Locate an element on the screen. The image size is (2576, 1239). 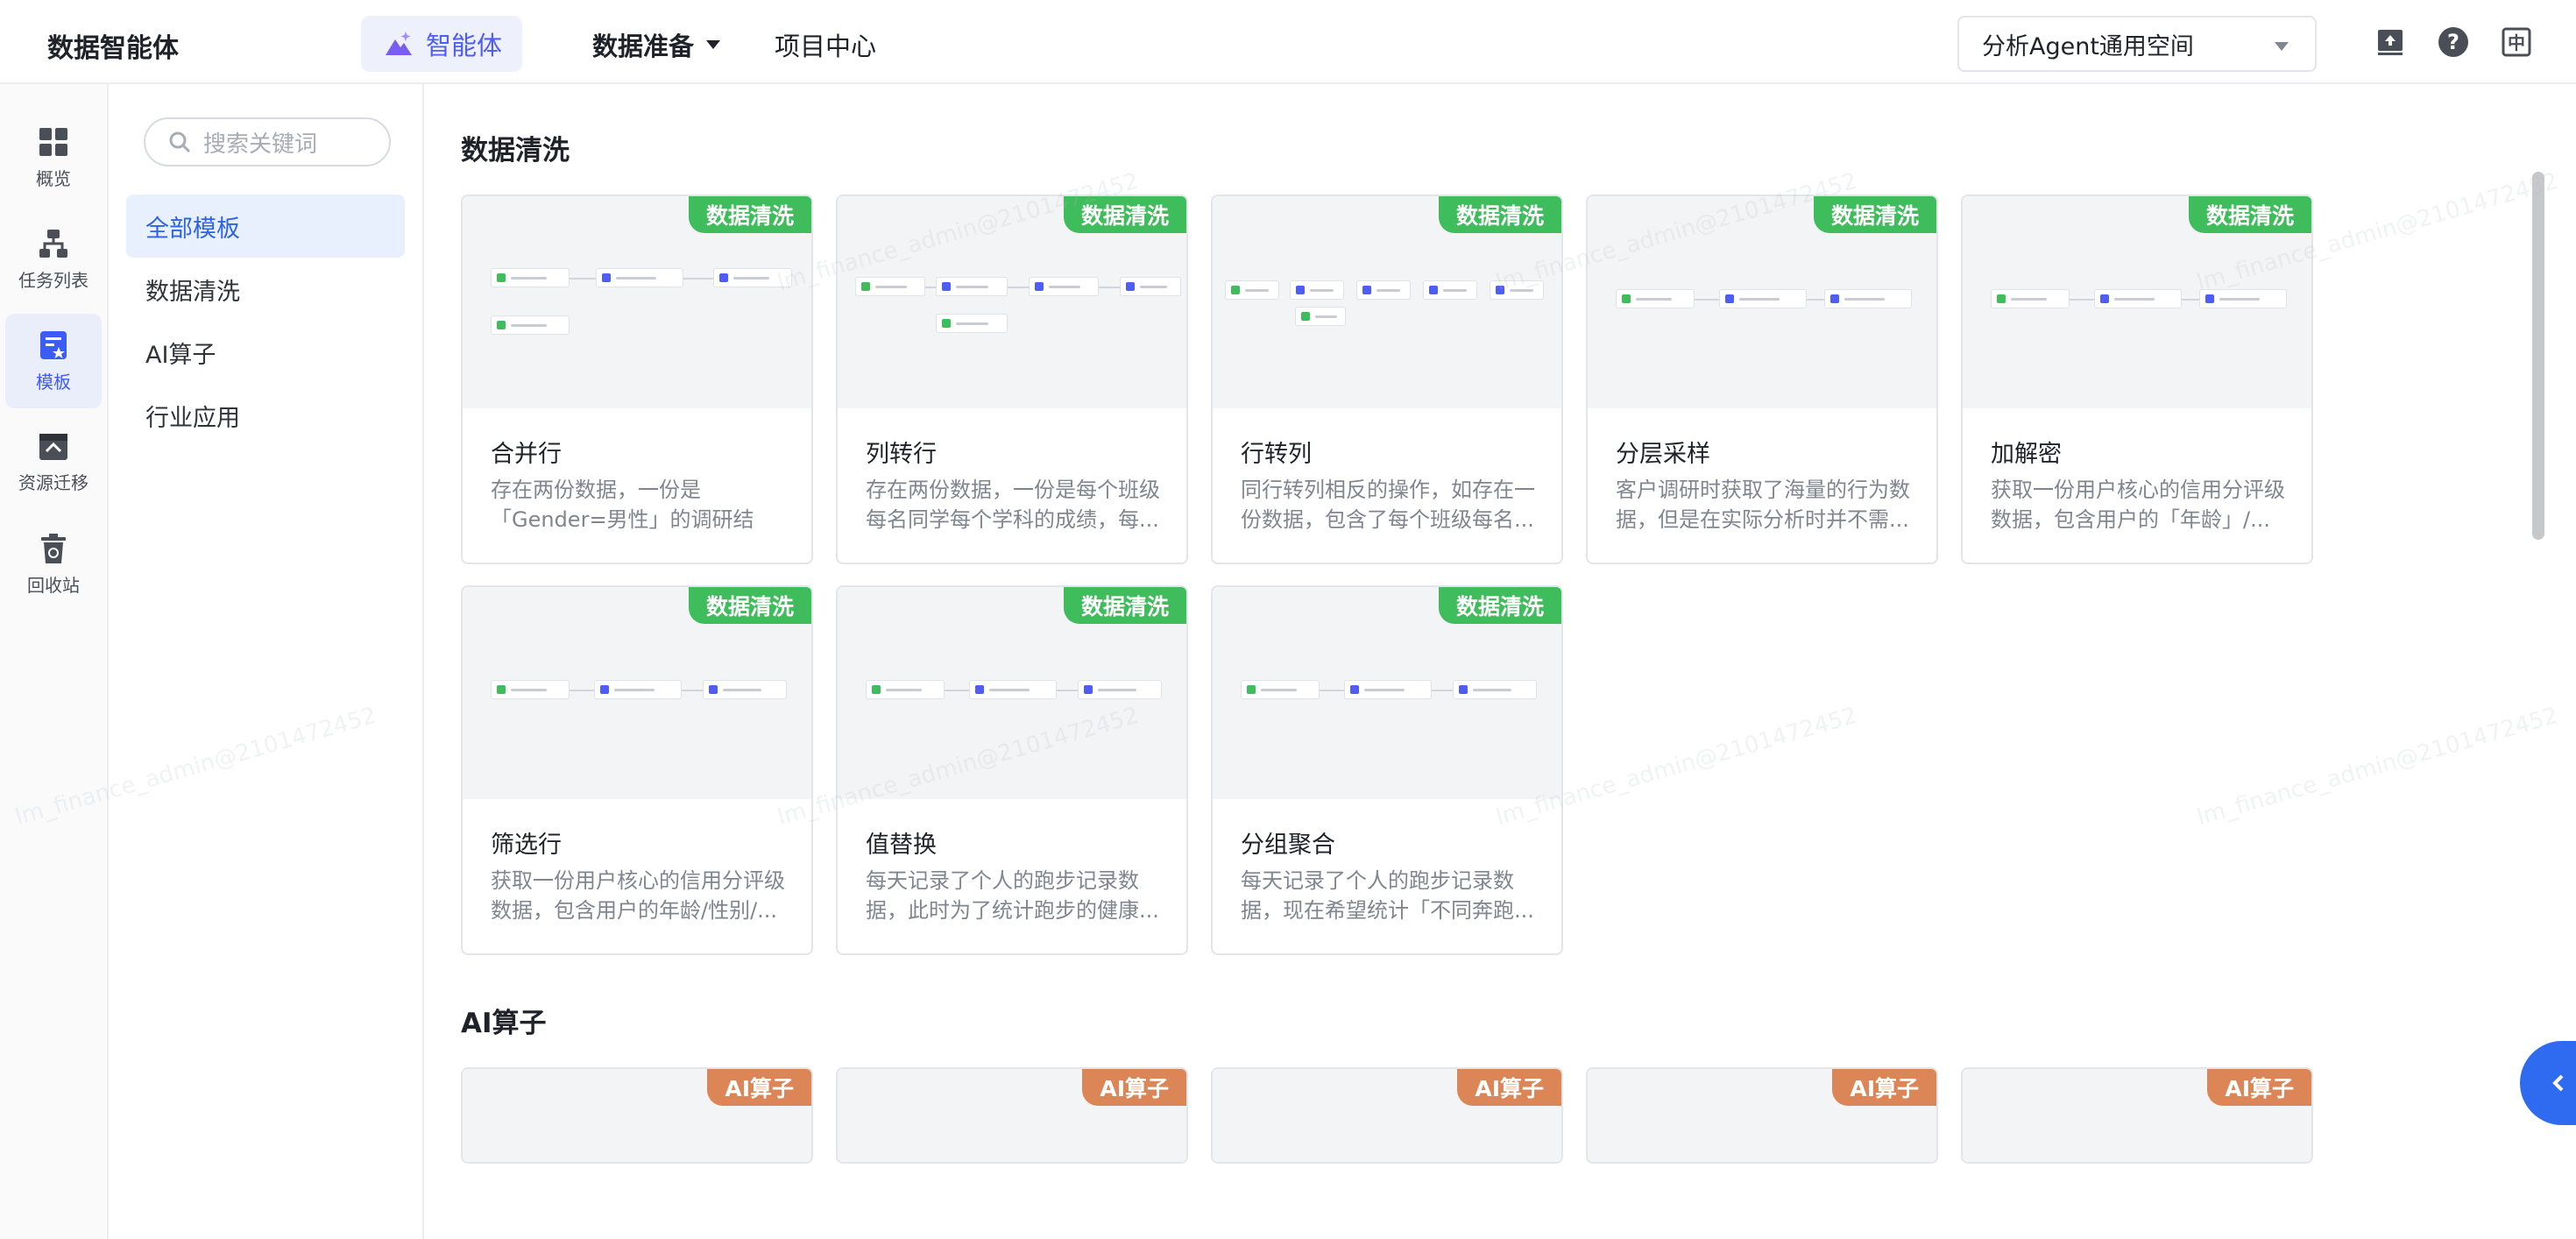
nav-data-label: 数据准备 is located at coordinates (643, 46).